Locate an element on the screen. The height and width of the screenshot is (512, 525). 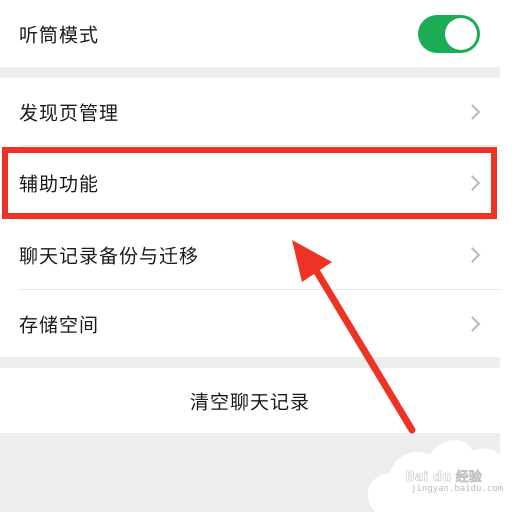
page-margin is located at coordinates (512, 256).